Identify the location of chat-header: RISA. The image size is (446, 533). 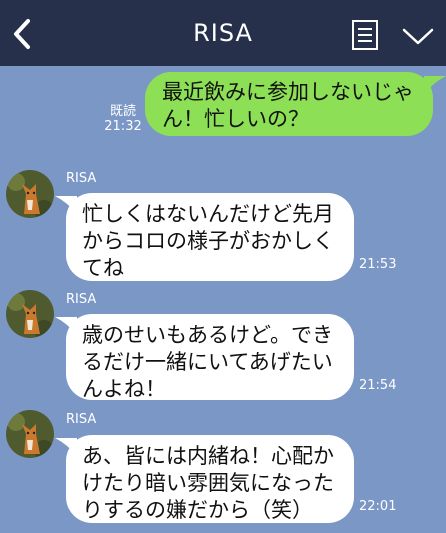
(223, 33).